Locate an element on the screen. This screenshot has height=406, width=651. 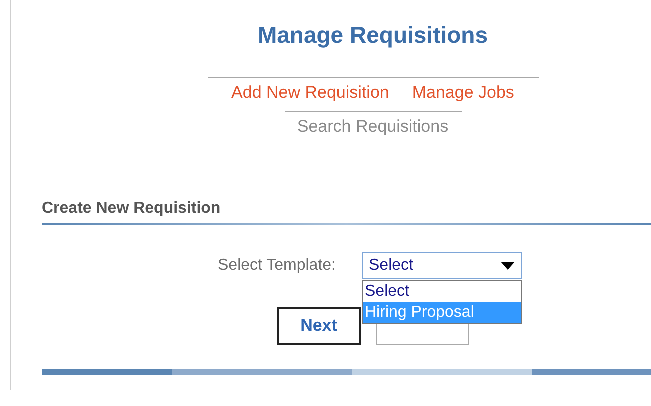
field-label: Select Template: is located at coordinates (277, 266).